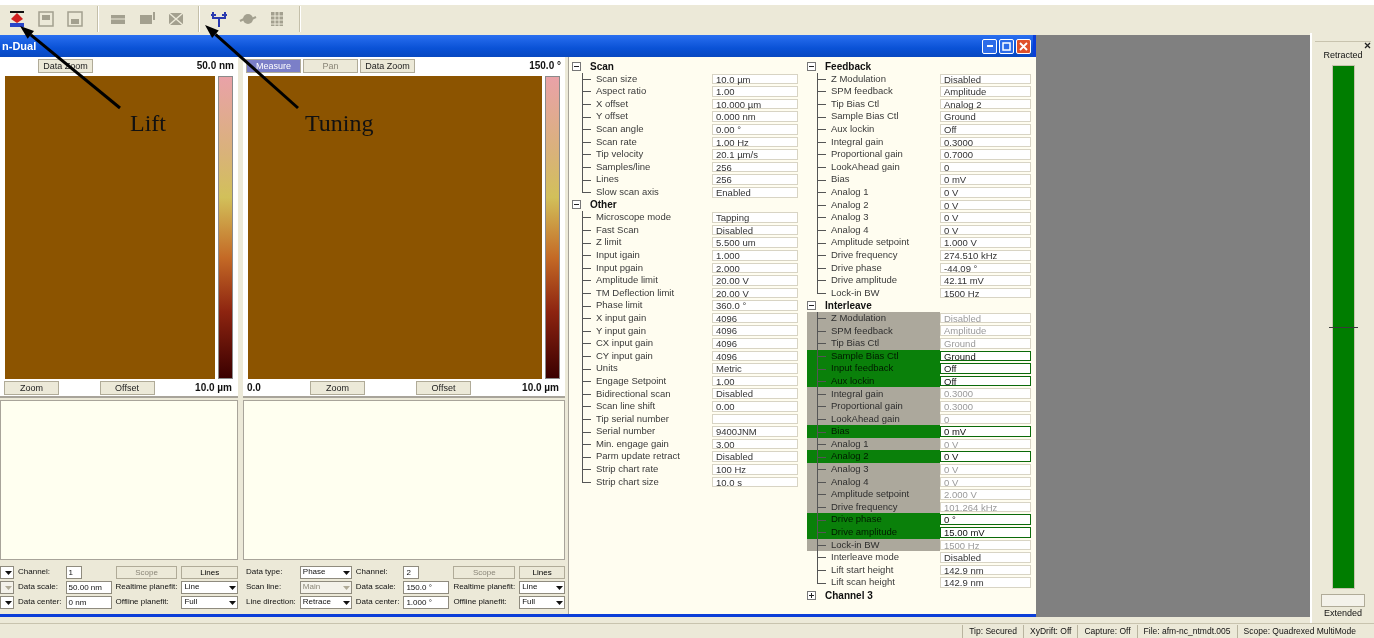 Image resolution: width=1374 pixels, height=638 pixels. I want to click on parameter-label: Tip velocity, so click(620, 154).